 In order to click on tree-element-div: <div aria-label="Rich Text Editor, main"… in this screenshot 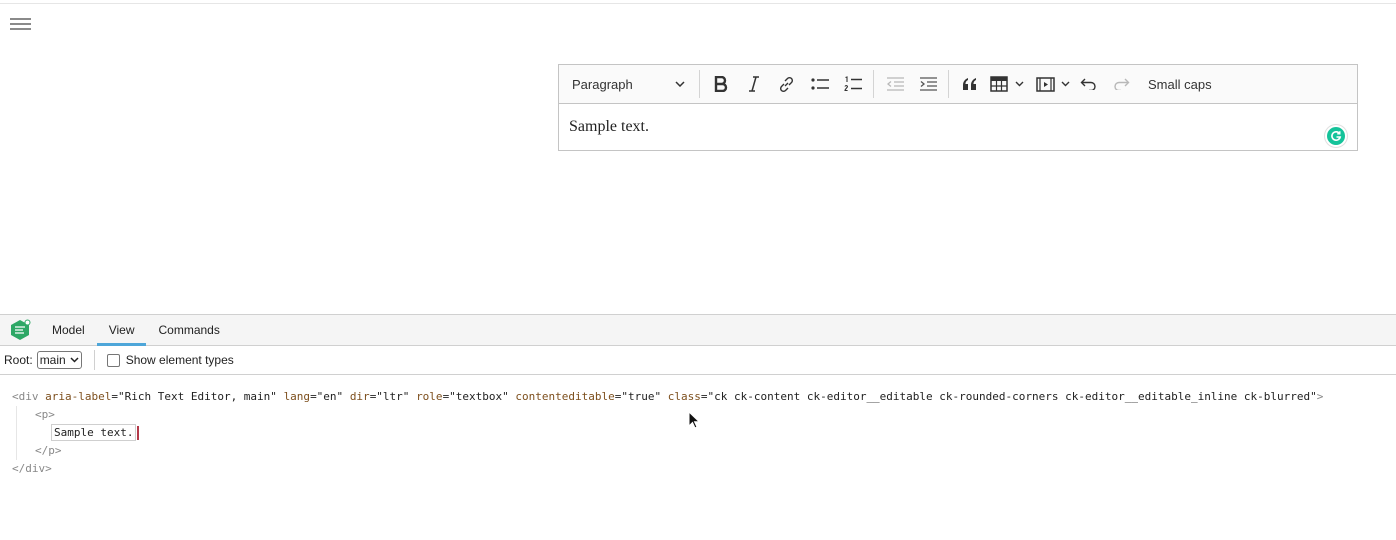, I will do `click(704, 397)`.